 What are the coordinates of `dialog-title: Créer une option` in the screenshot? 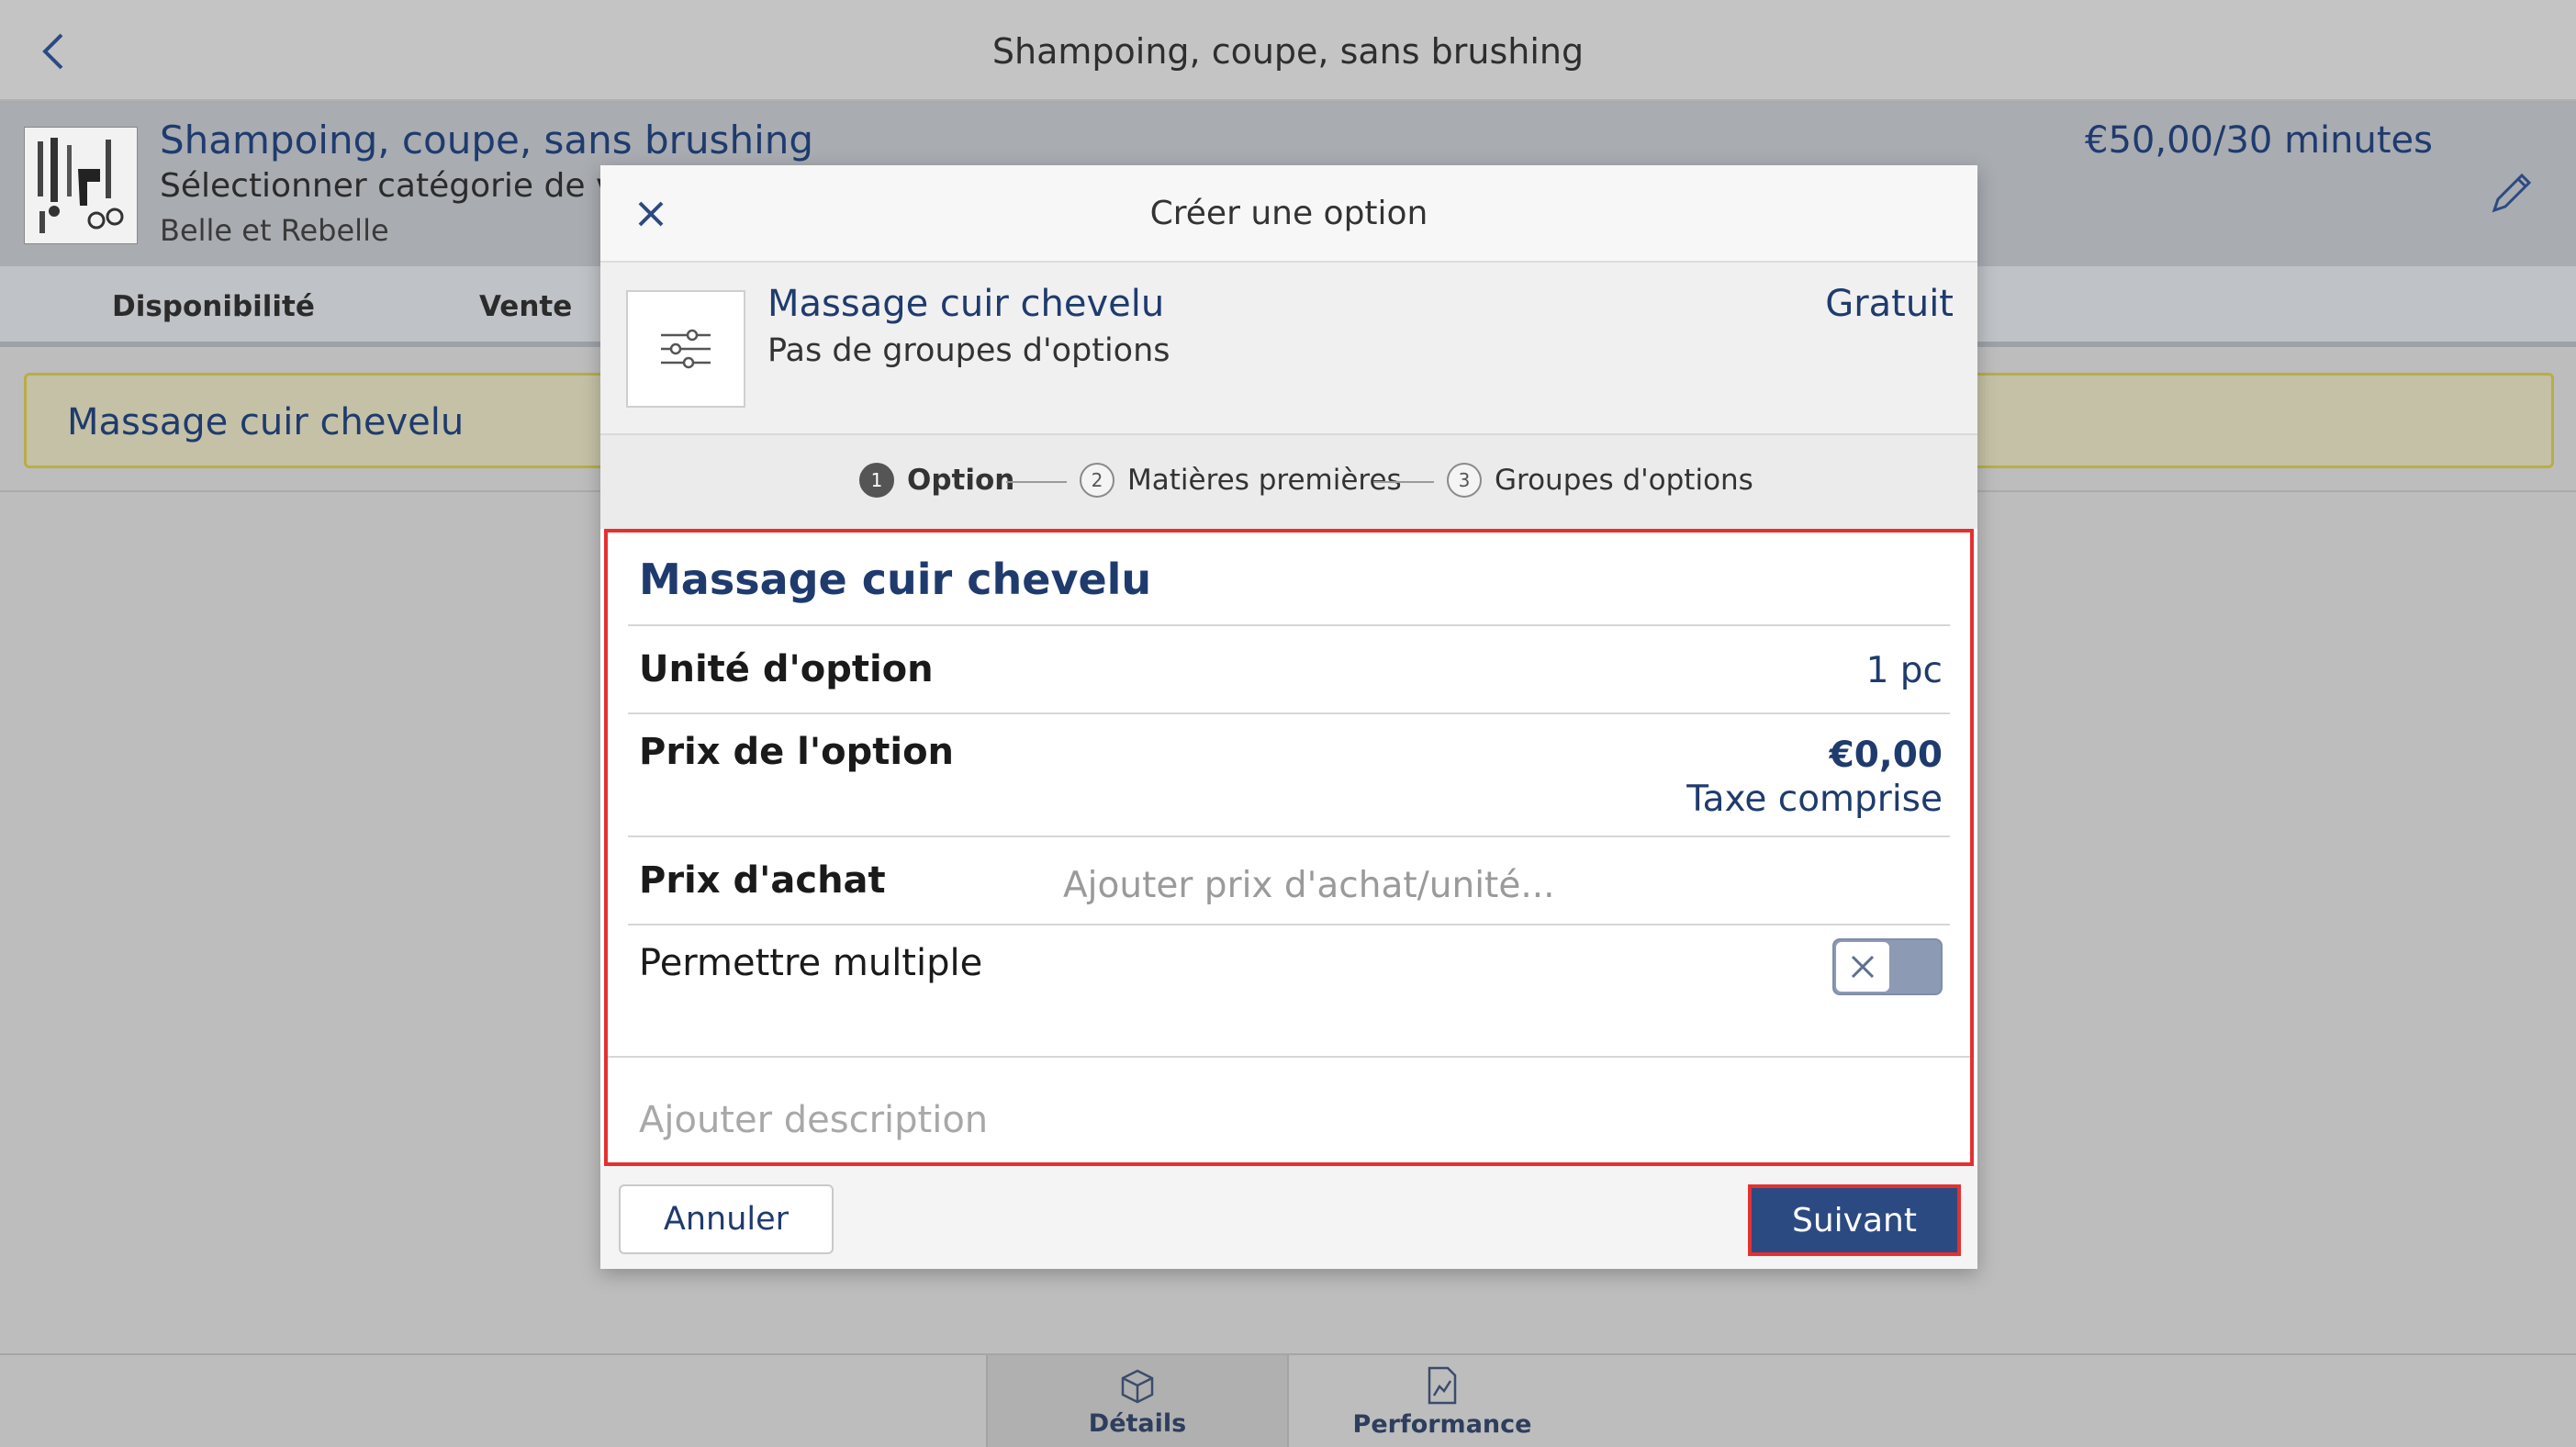 It's located at (1288, 213).